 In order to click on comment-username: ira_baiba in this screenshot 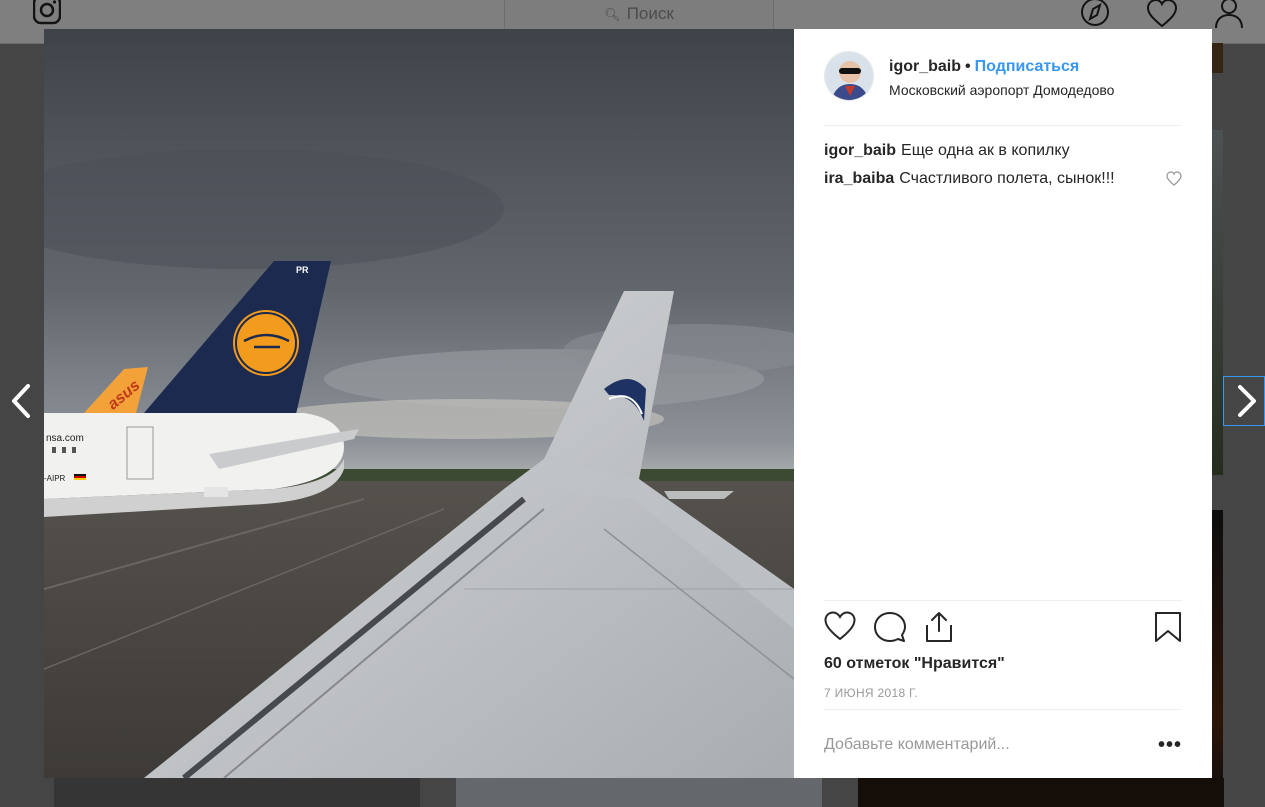, I will do `click(859, 178)`.